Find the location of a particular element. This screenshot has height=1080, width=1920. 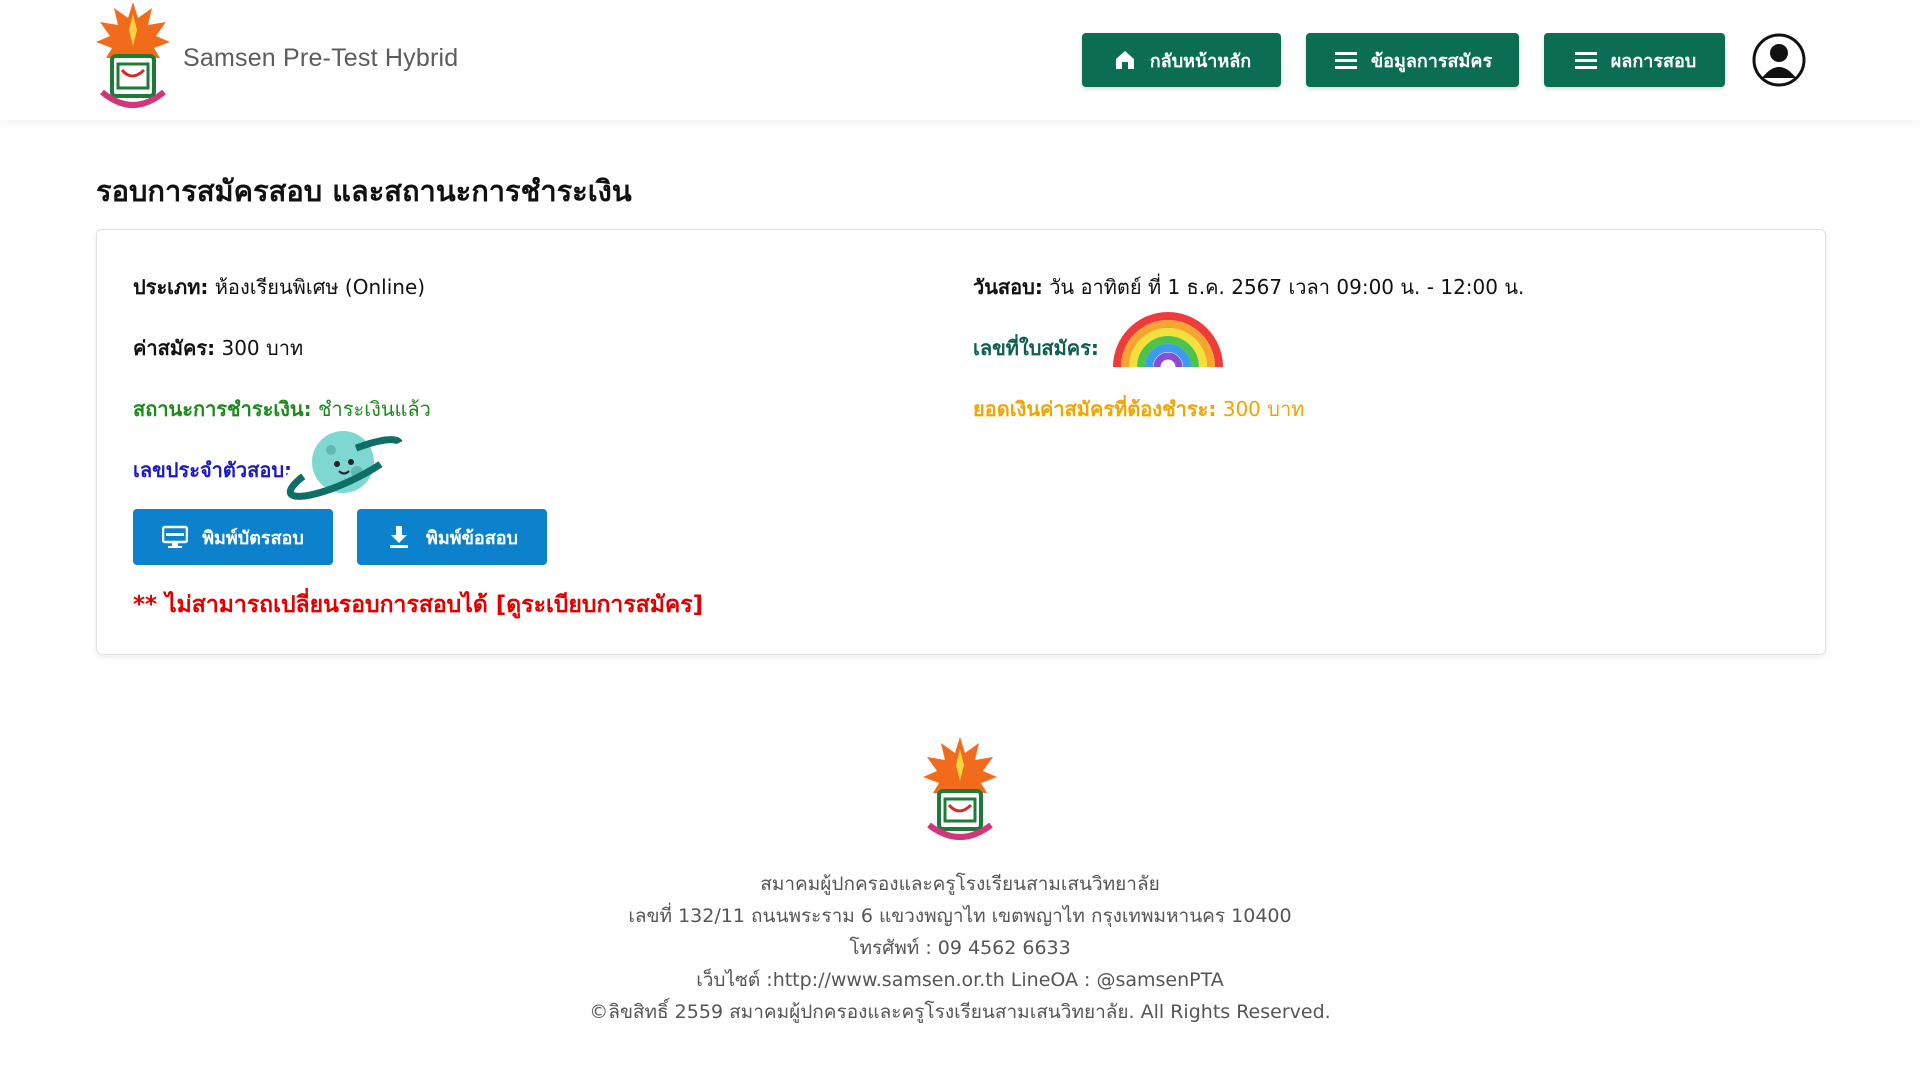

exam-type-row: ประเภท: ห้องเรียนพิเศษ (Online) is located at coordinates (279, 287).